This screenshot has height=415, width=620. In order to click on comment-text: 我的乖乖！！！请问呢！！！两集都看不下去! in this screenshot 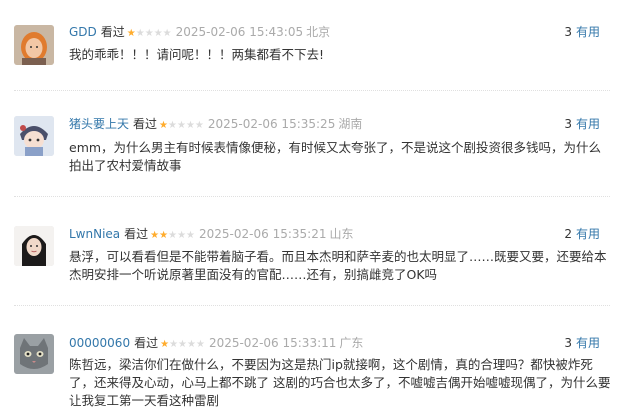, I will do `click(197, 54)`.